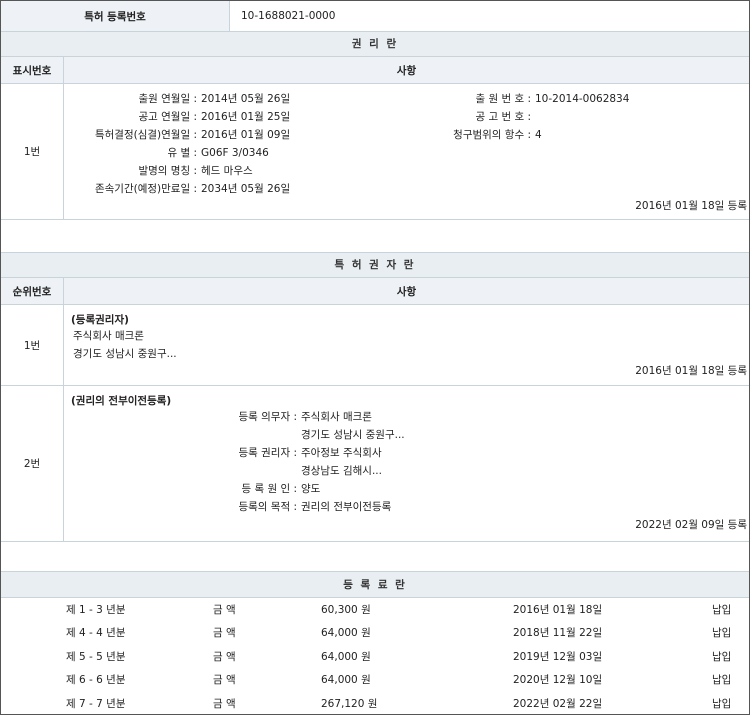 The height and width of the screenshot is (715, 750). What do you see at coordinates (341, 453) in the screenshot?
I see `transfer-field-value: 주아정보 주식회사` at bounding box center [341, 453].